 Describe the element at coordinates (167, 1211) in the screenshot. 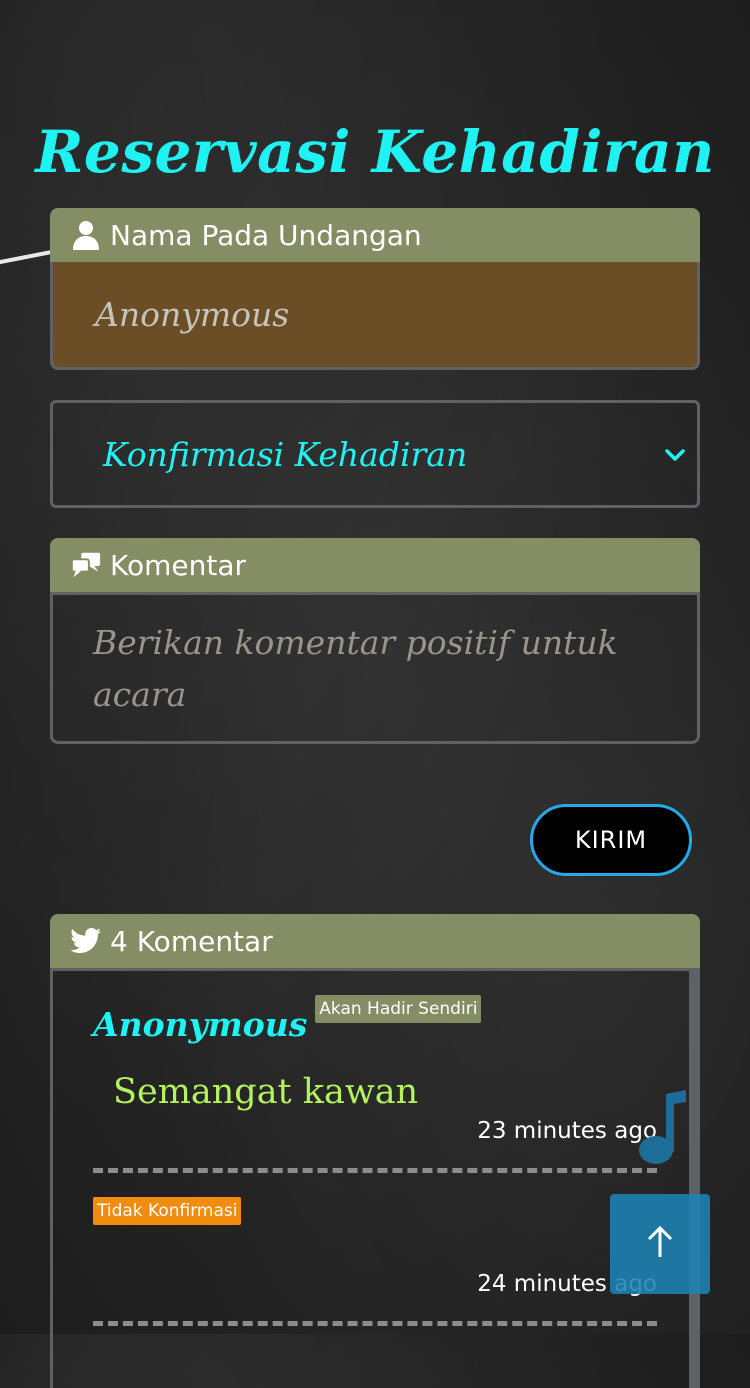

I see `status-badge: Tidak Konfirmasi` at that location.